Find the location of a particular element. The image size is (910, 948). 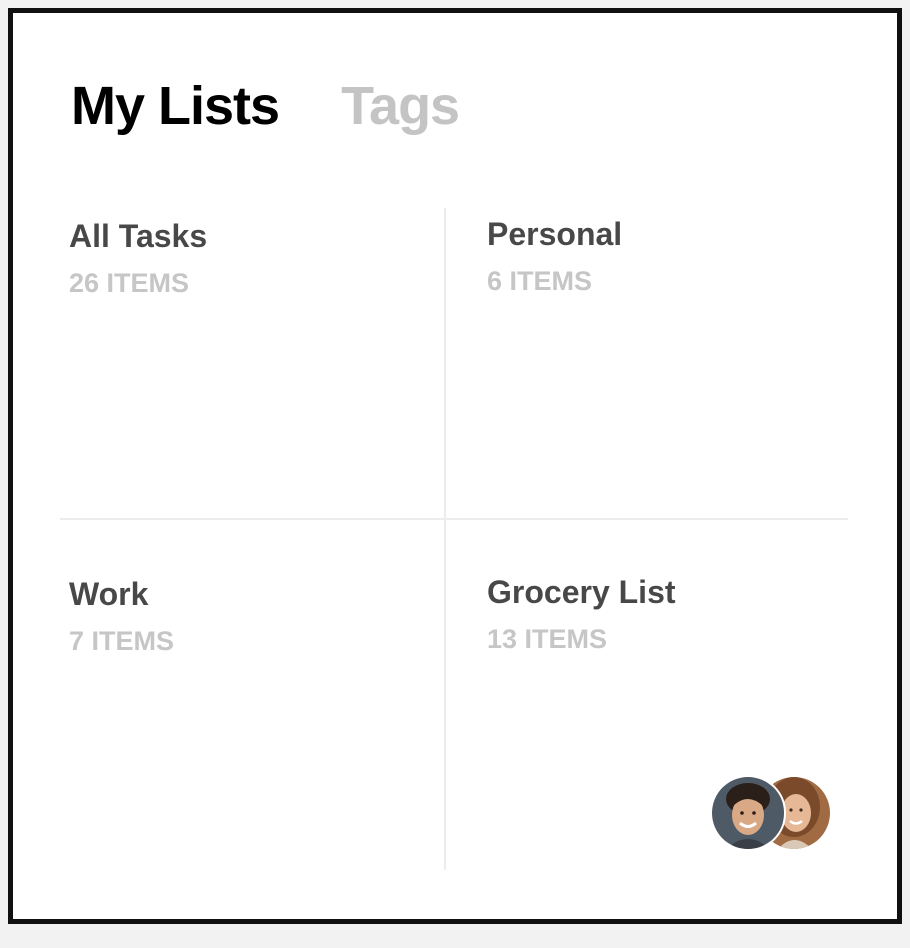

list-title: All Tasks is located at coordinates (138, 236).